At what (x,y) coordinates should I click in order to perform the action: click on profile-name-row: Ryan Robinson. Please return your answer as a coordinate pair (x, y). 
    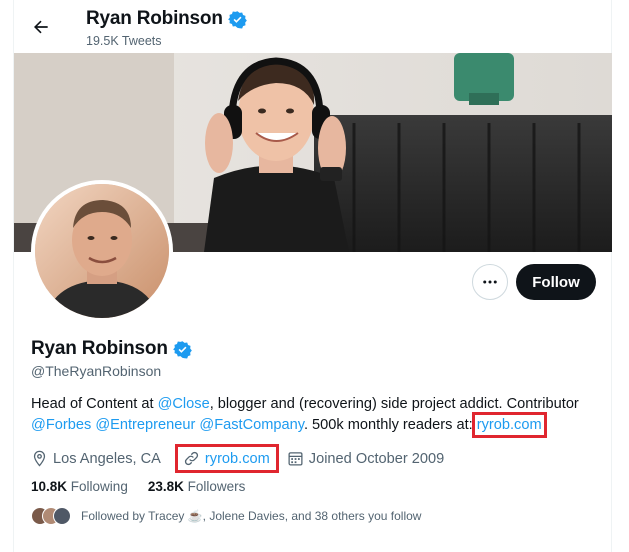
    Looking at the image, I should click on (111, 349).